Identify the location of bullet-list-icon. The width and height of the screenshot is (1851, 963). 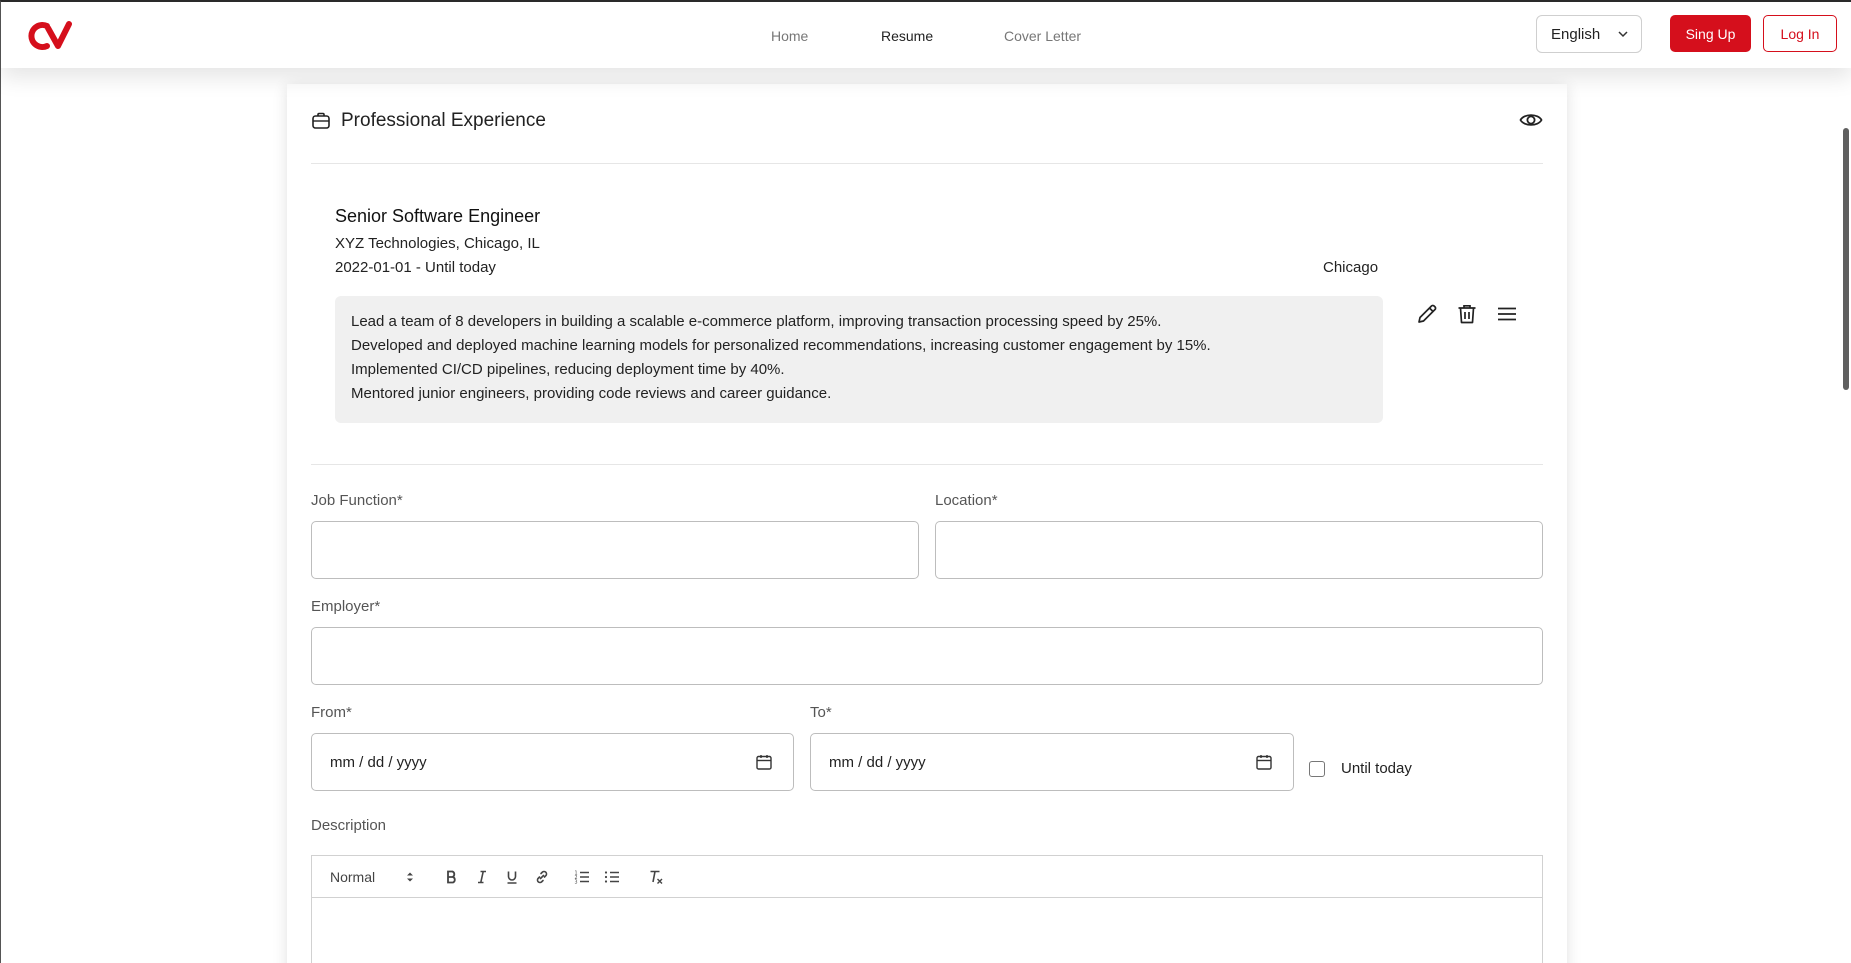
(612, 877).